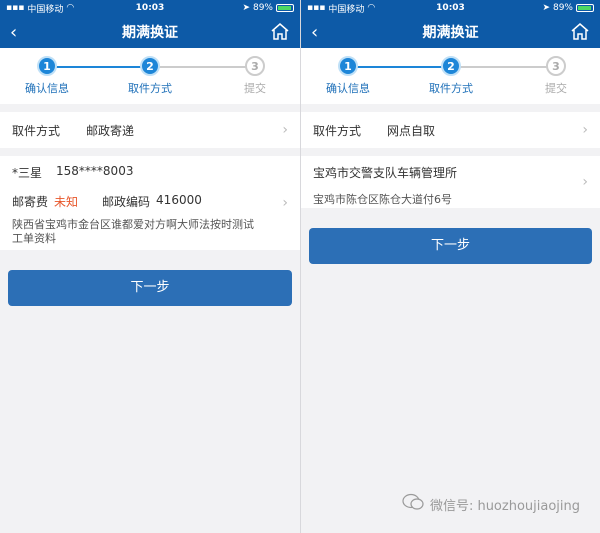  I want to click on office-name: 宝鸡市交警支队车辆管理所, so click(385, 173).